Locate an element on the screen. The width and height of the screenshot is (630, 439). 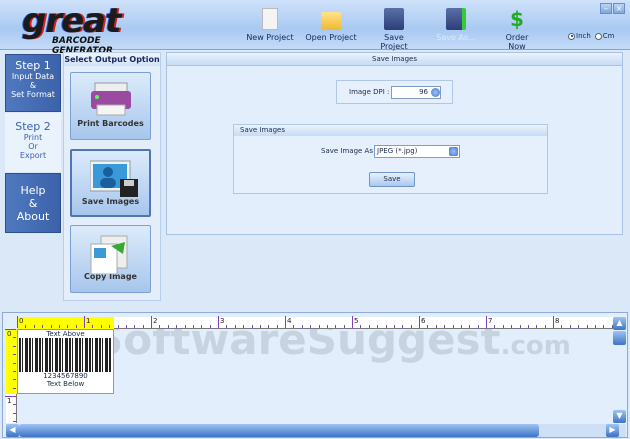
scroll-down-button: ▼ is located at coordinates (619, 416).